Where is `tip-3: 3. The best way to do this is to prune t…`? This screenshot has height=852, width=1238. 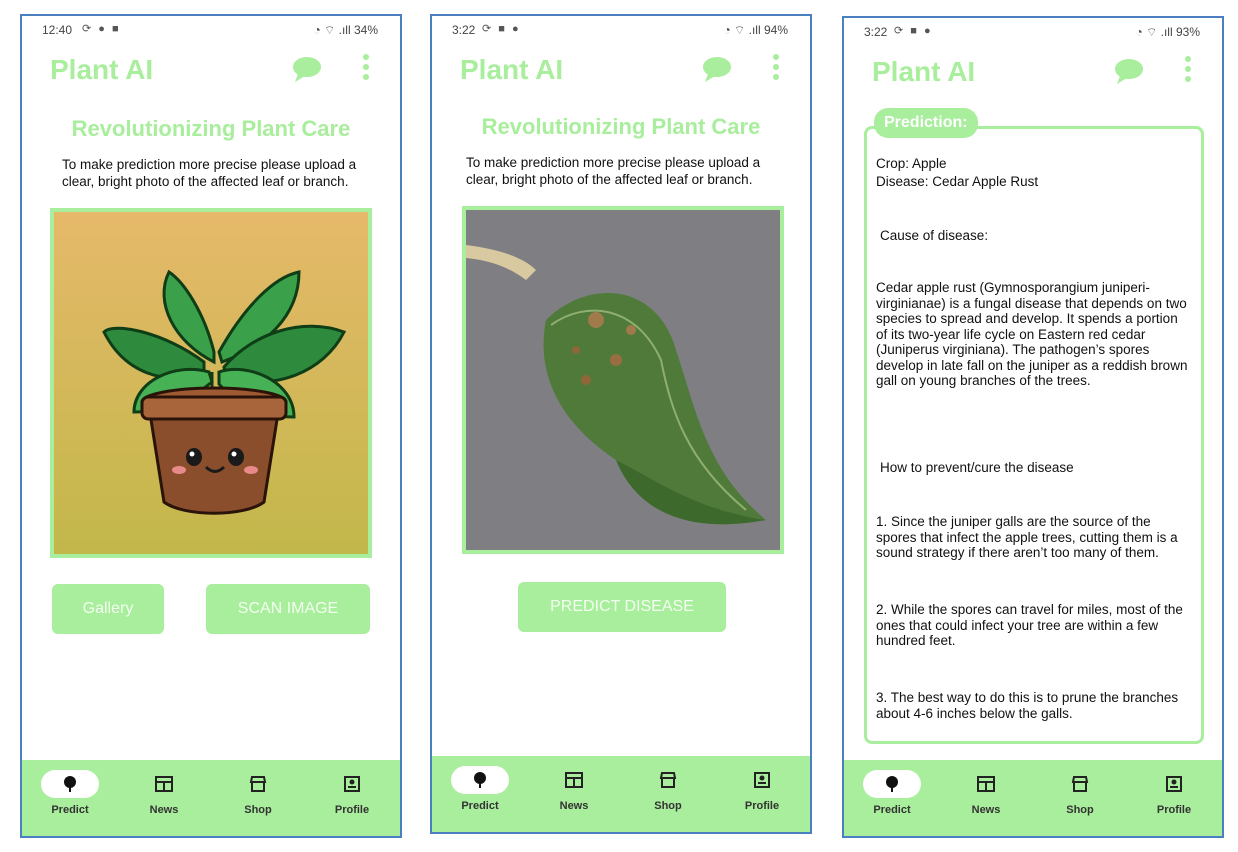
tip-3: 3. The best way to do this is to prune t… is located at coordinates (1027, 705).